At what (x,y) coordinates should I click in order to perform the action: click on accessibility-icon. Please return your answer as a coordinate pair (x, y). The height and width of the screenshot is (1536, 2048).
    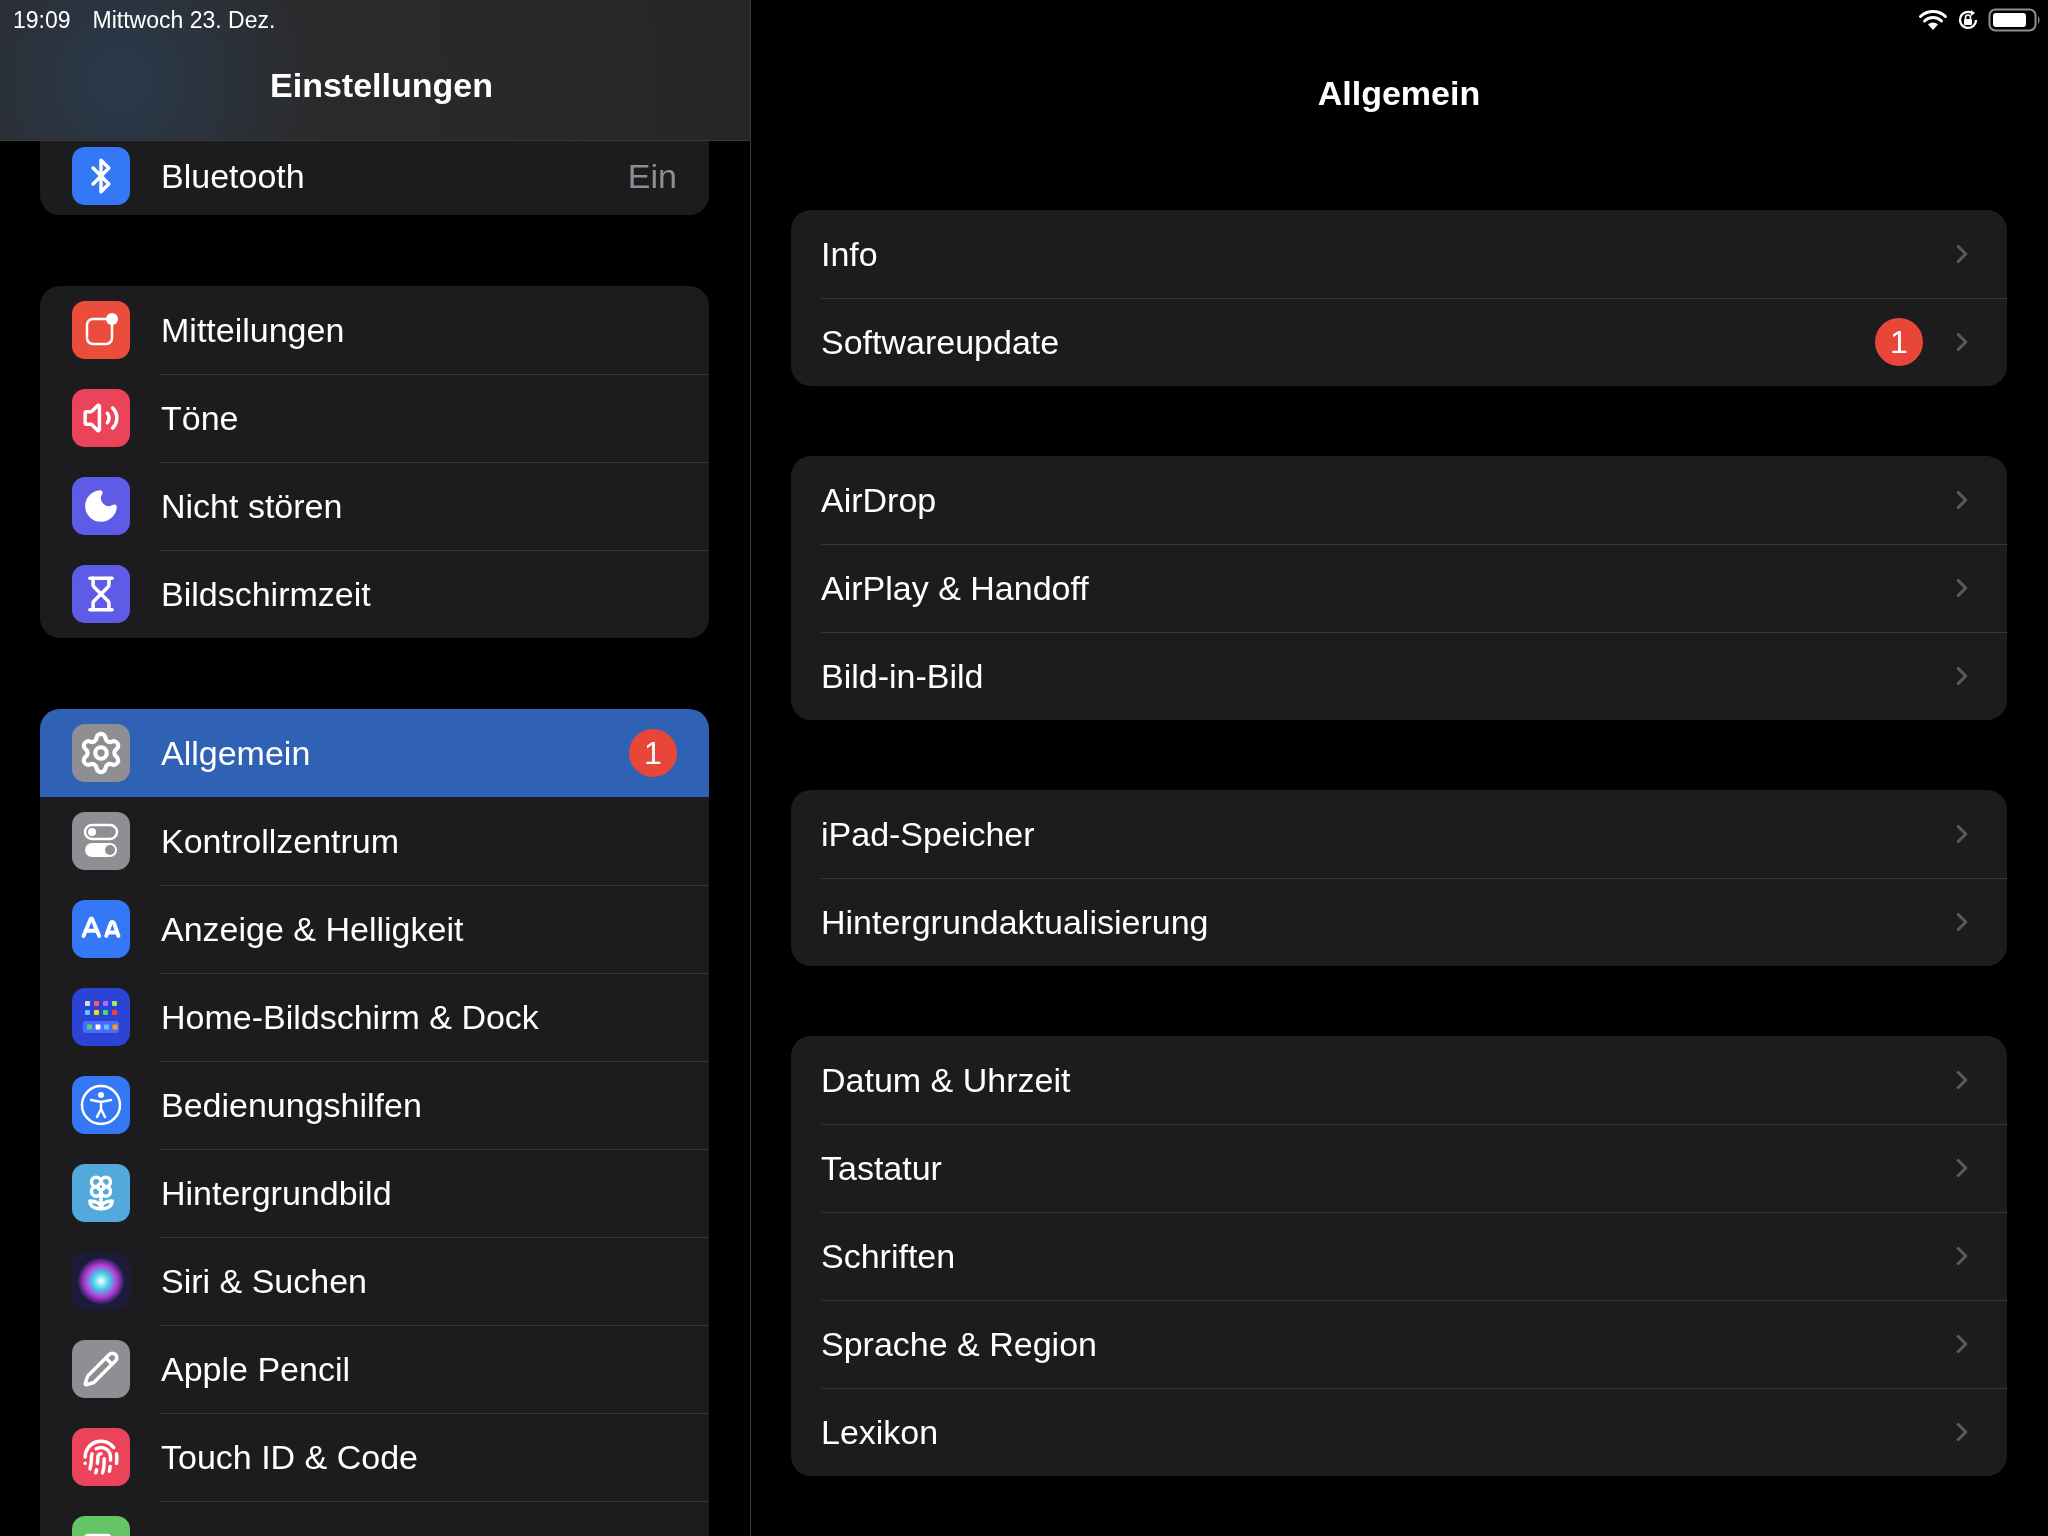
    Looking at the image, I should click on (101, 1105).